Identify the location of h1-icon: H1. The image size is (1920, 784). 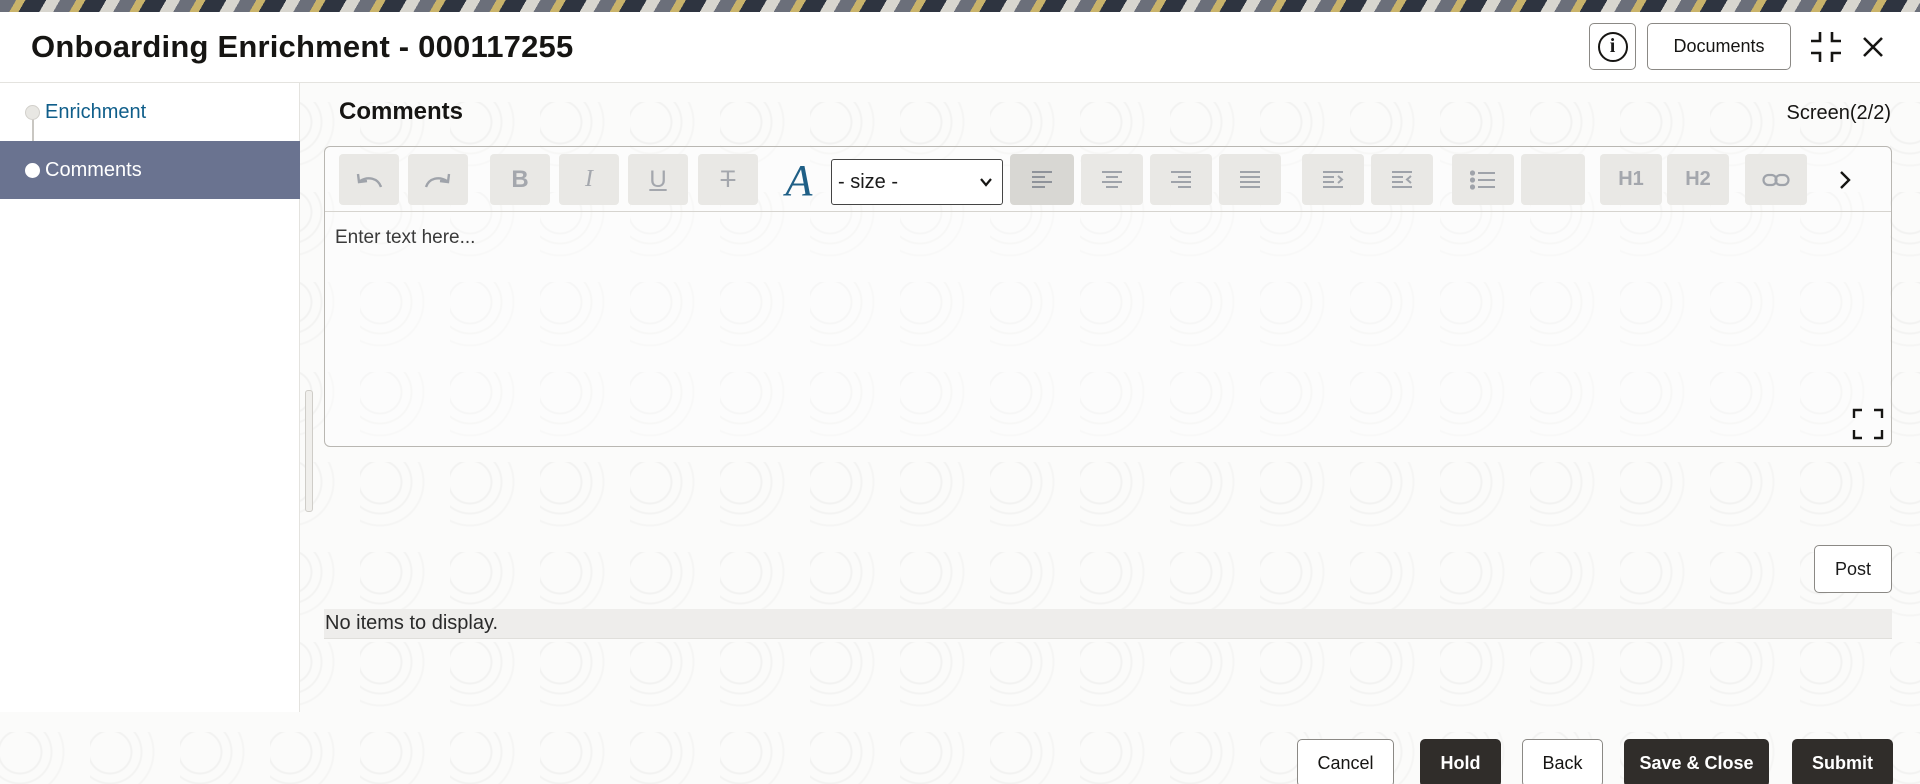
(1631, 179).